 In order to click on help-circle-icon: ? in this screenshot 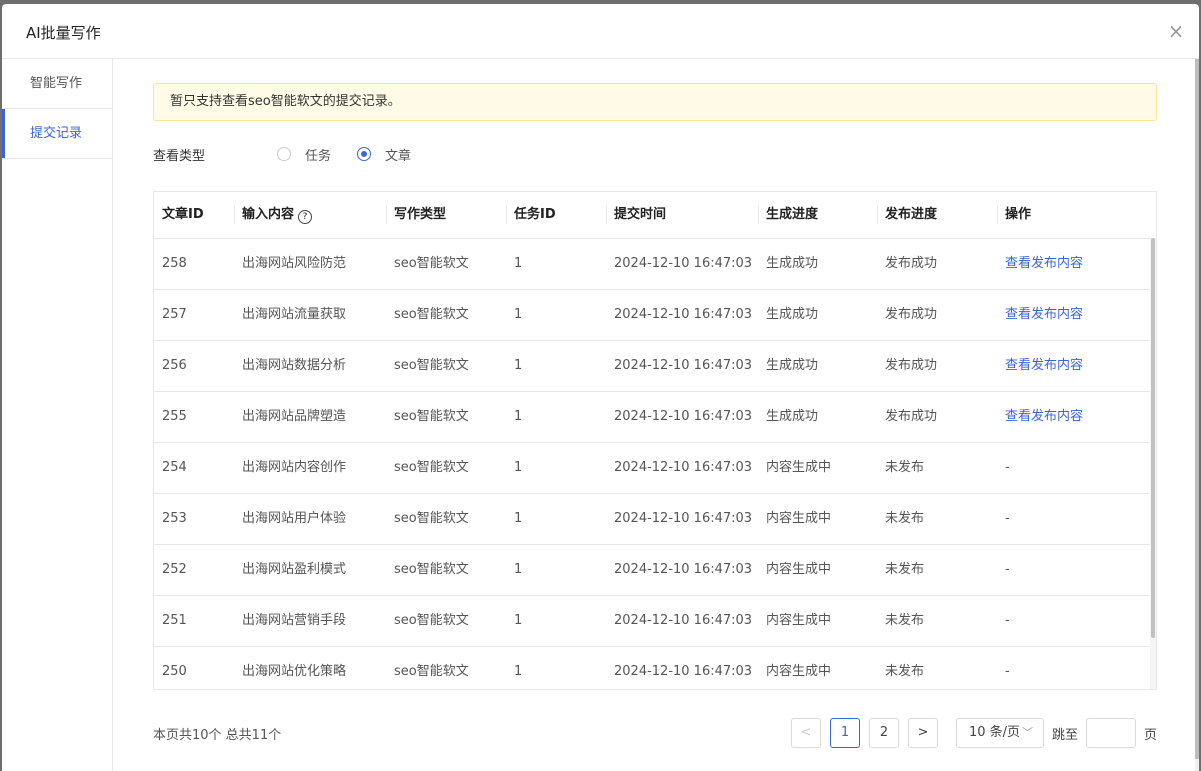, I will do `click(305, 217)`.